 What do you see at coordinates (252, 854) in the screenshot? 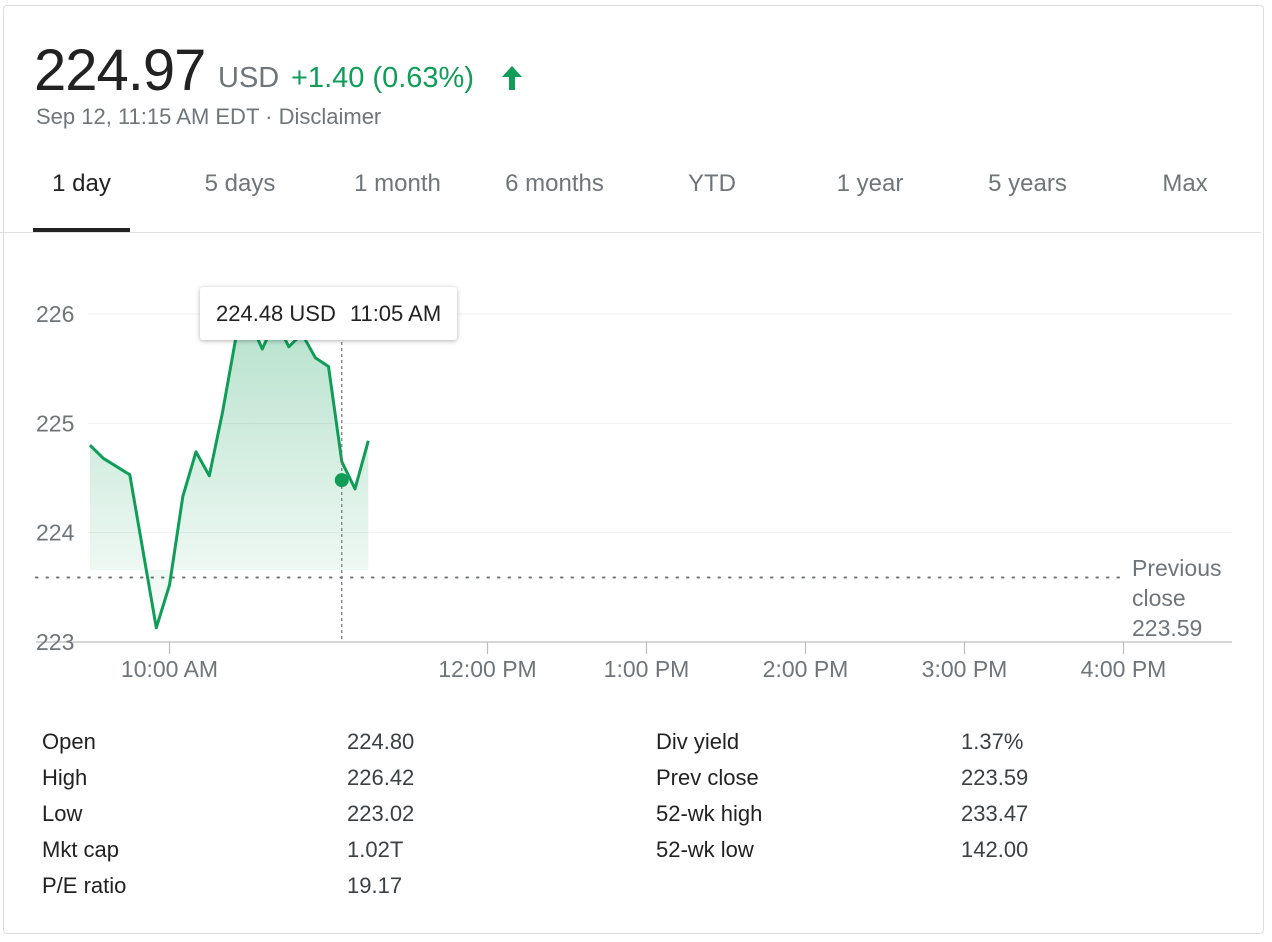
I see `stat-row: Mkt cap 1.02T` at bounding box center [252, 854].